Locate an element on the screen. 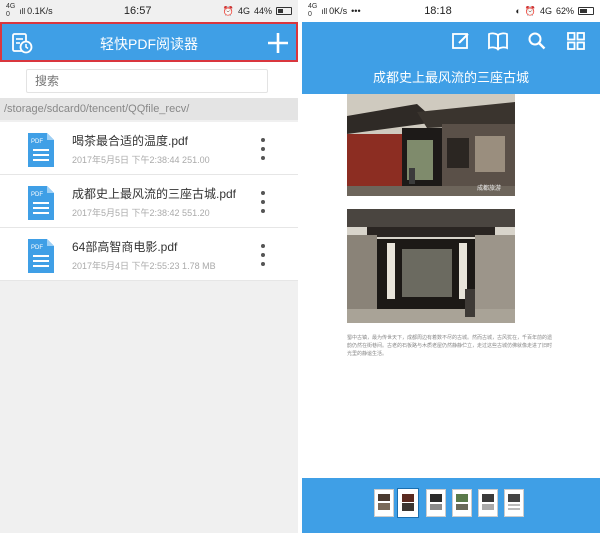 The height and width of the screenshot is (533, 600). status-bar: 4G 0 ıll 0.1K/s 16:57 ⏰ 4G 44% is located at coordinates (149, 11).